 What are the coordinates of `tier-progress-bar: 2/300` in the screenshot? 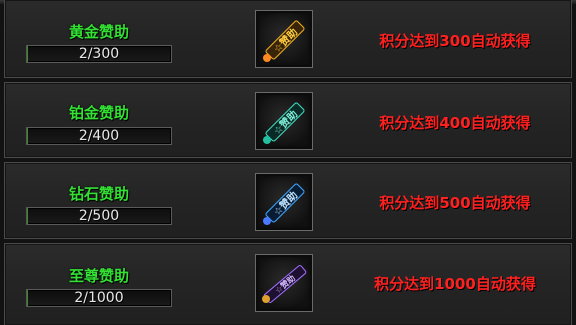 It's located at (99, 54).